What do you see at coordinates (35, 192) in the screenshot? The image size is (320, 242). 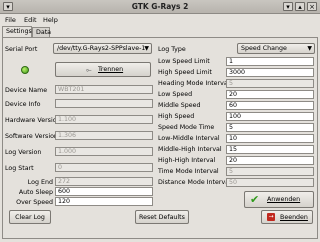 I see `auto-sleep-label: Auto Sleep` at bounding box center [35, 192].